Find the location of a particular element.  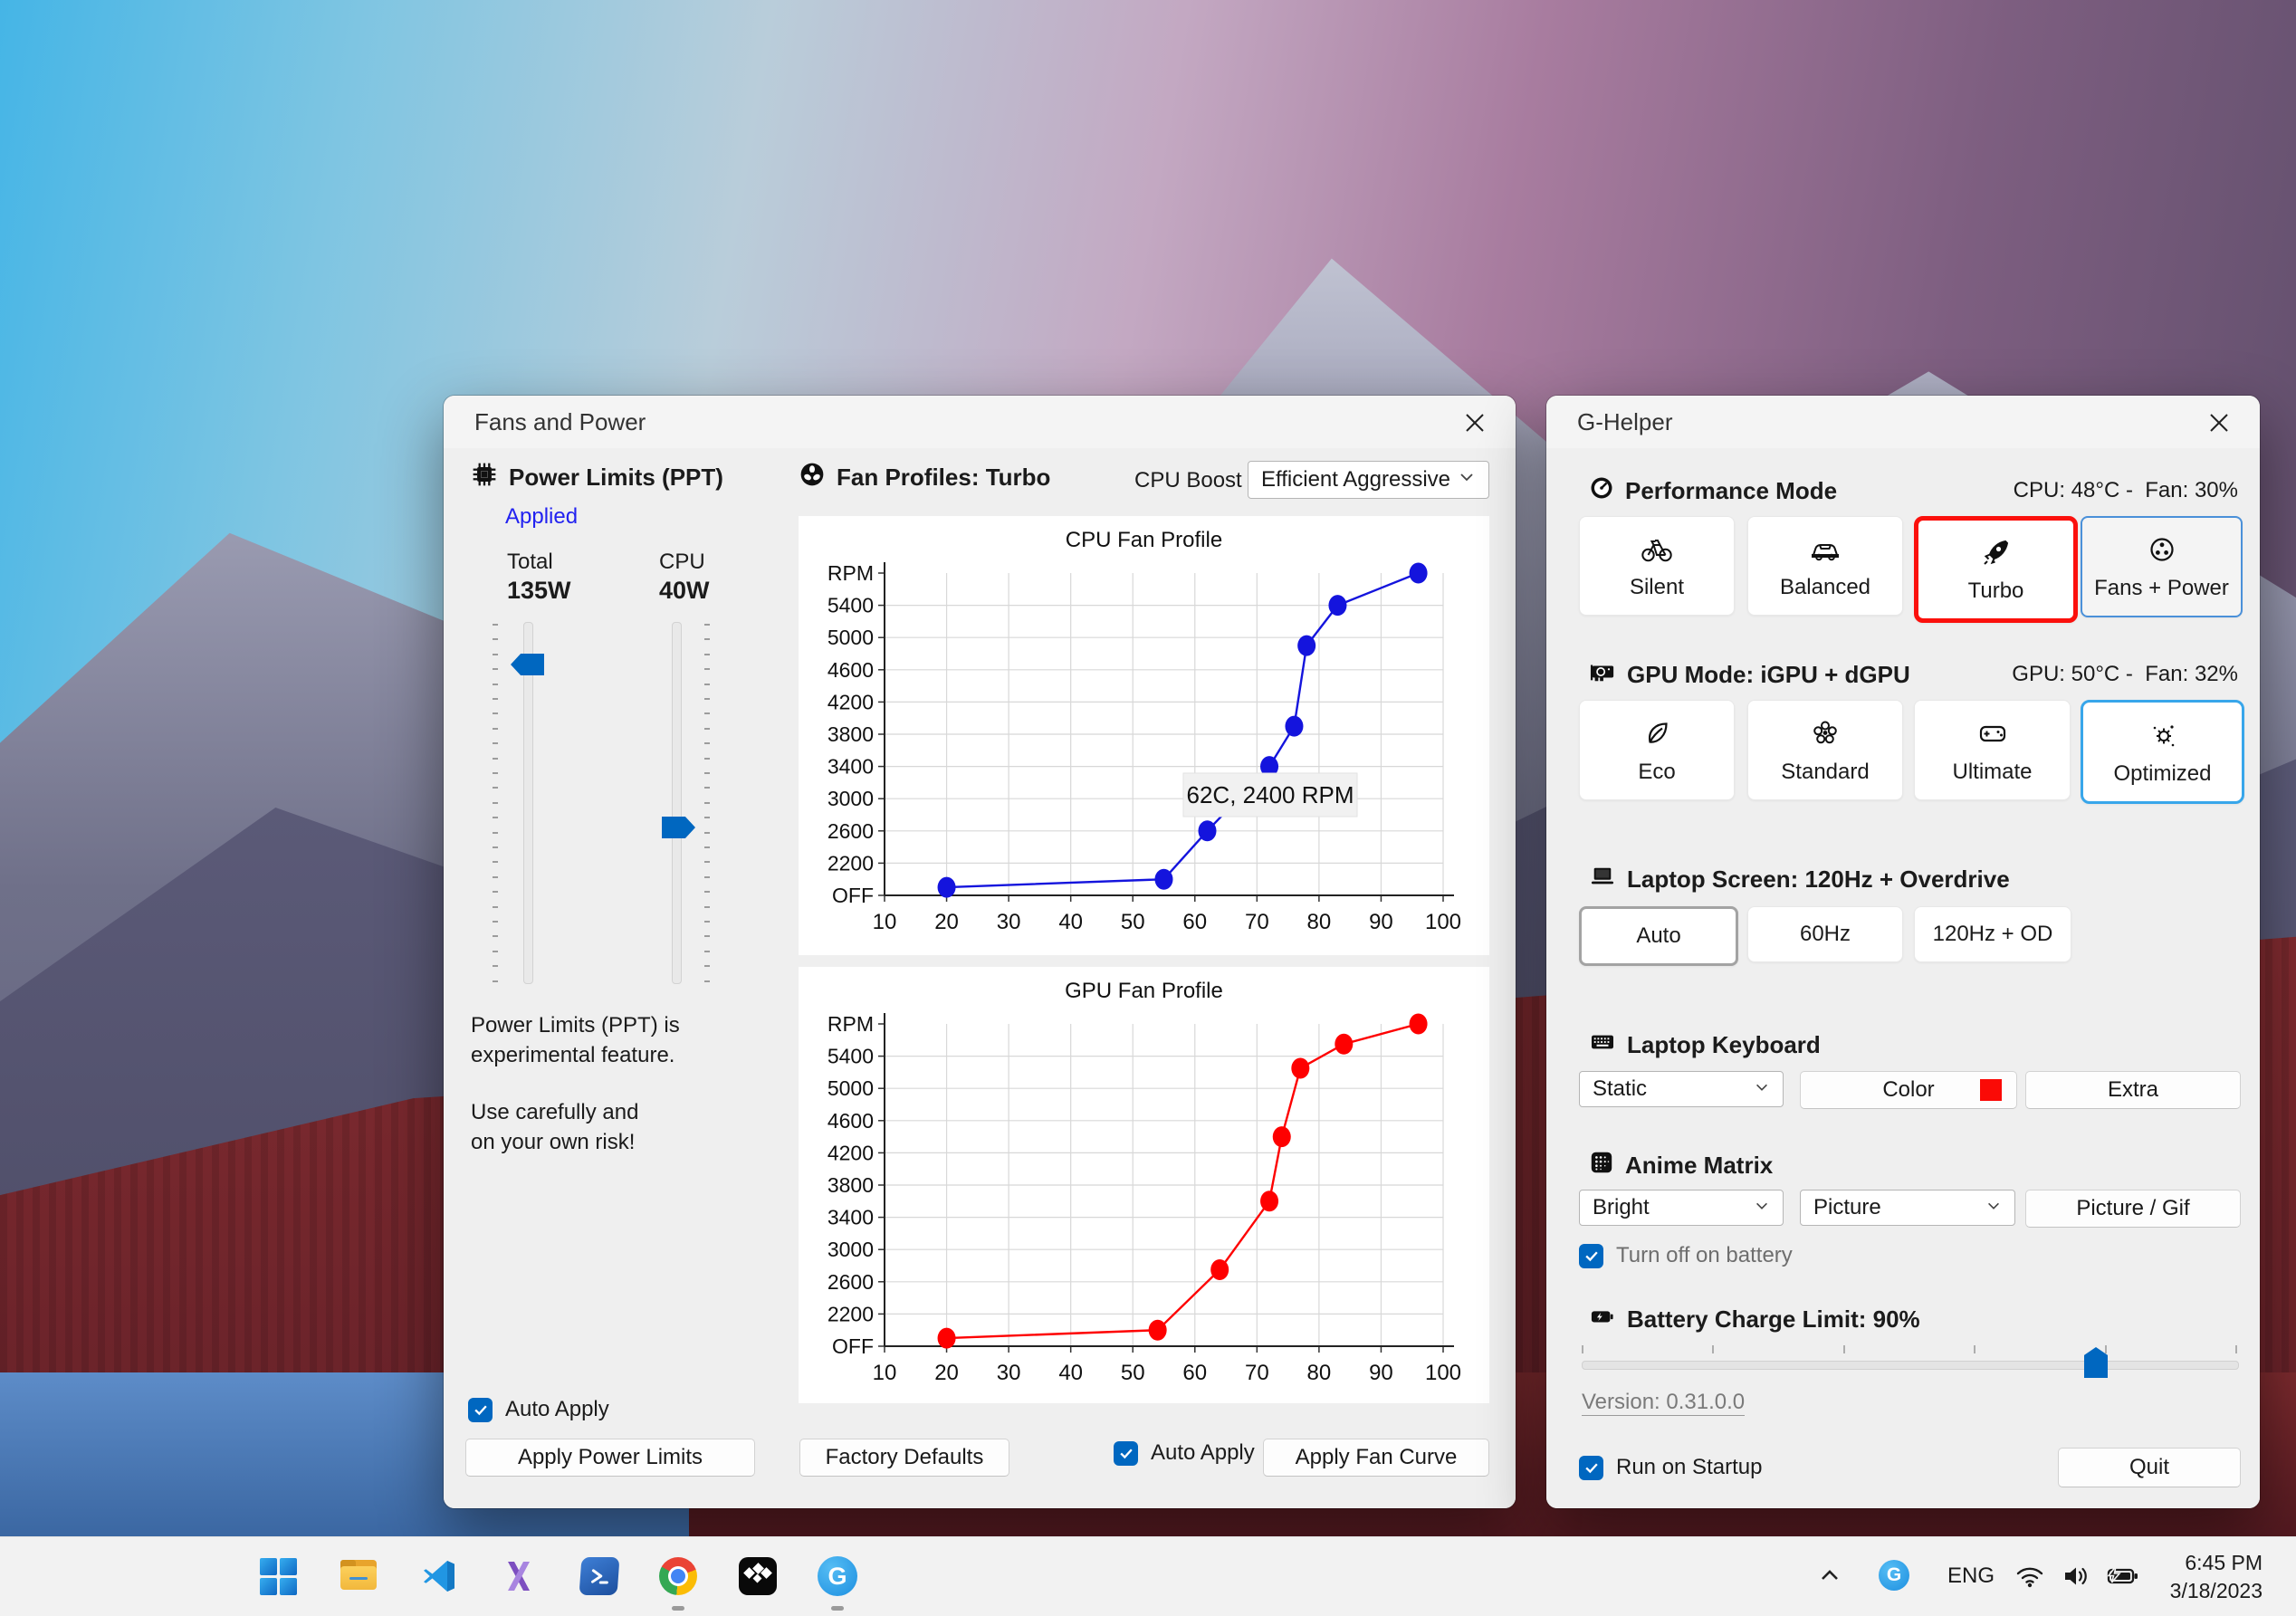

mode-fans-power-button: Fans + Power is located at coordinates (2162, 566).